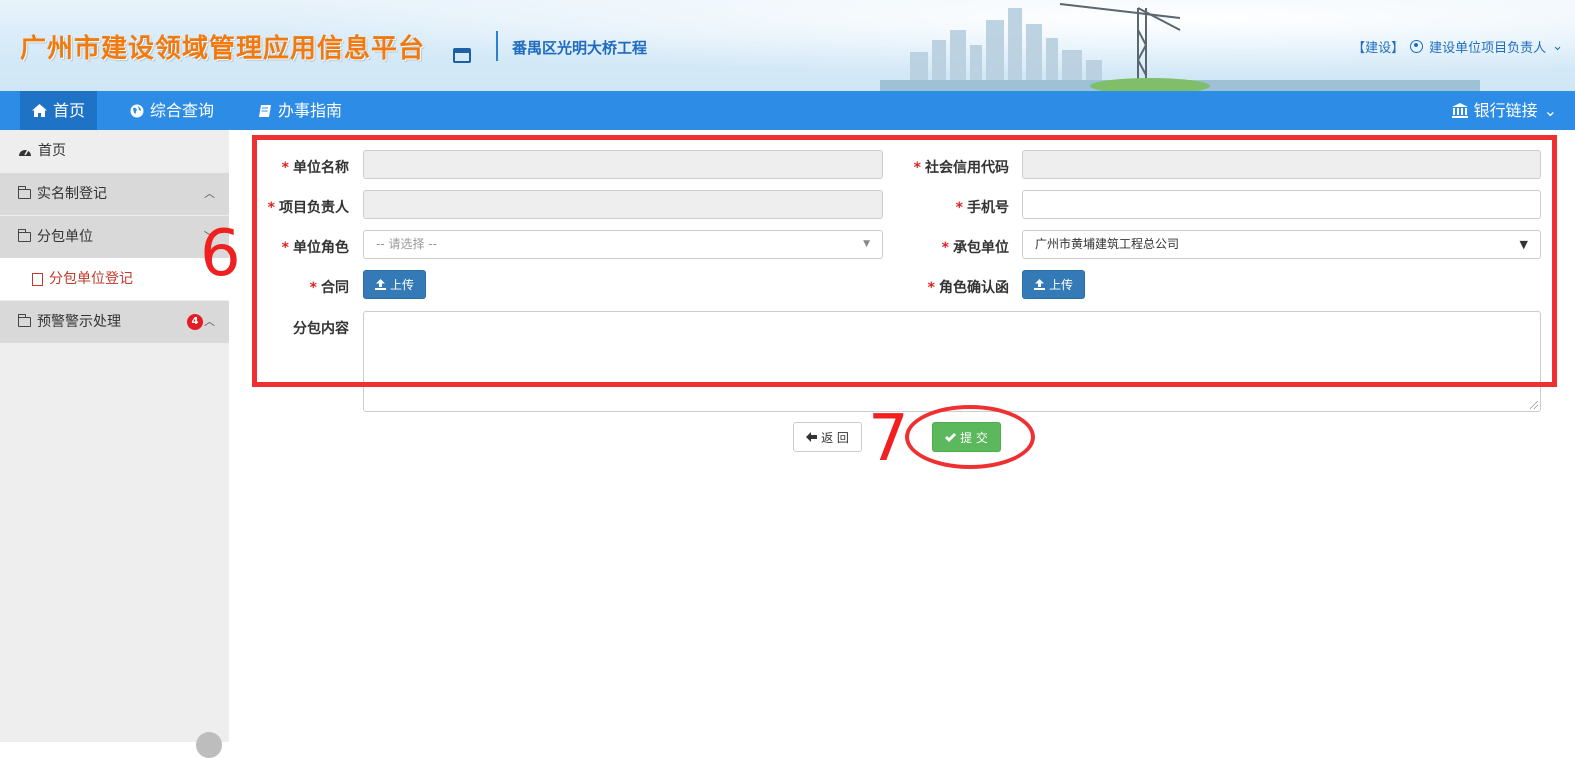 This screenshot has height=758, width=1575. I want to click on book-icon, so click(265, 110).